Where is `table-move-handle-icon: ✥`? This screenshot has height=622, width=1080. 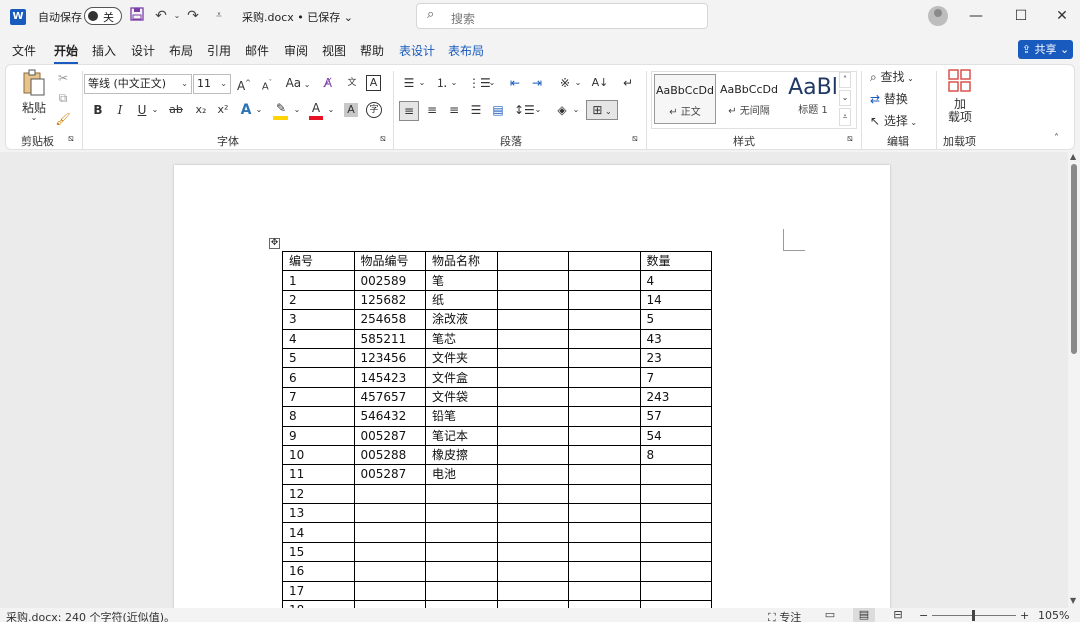 table-move-handle-icon: ✥ is located at coordinates (274, 243).